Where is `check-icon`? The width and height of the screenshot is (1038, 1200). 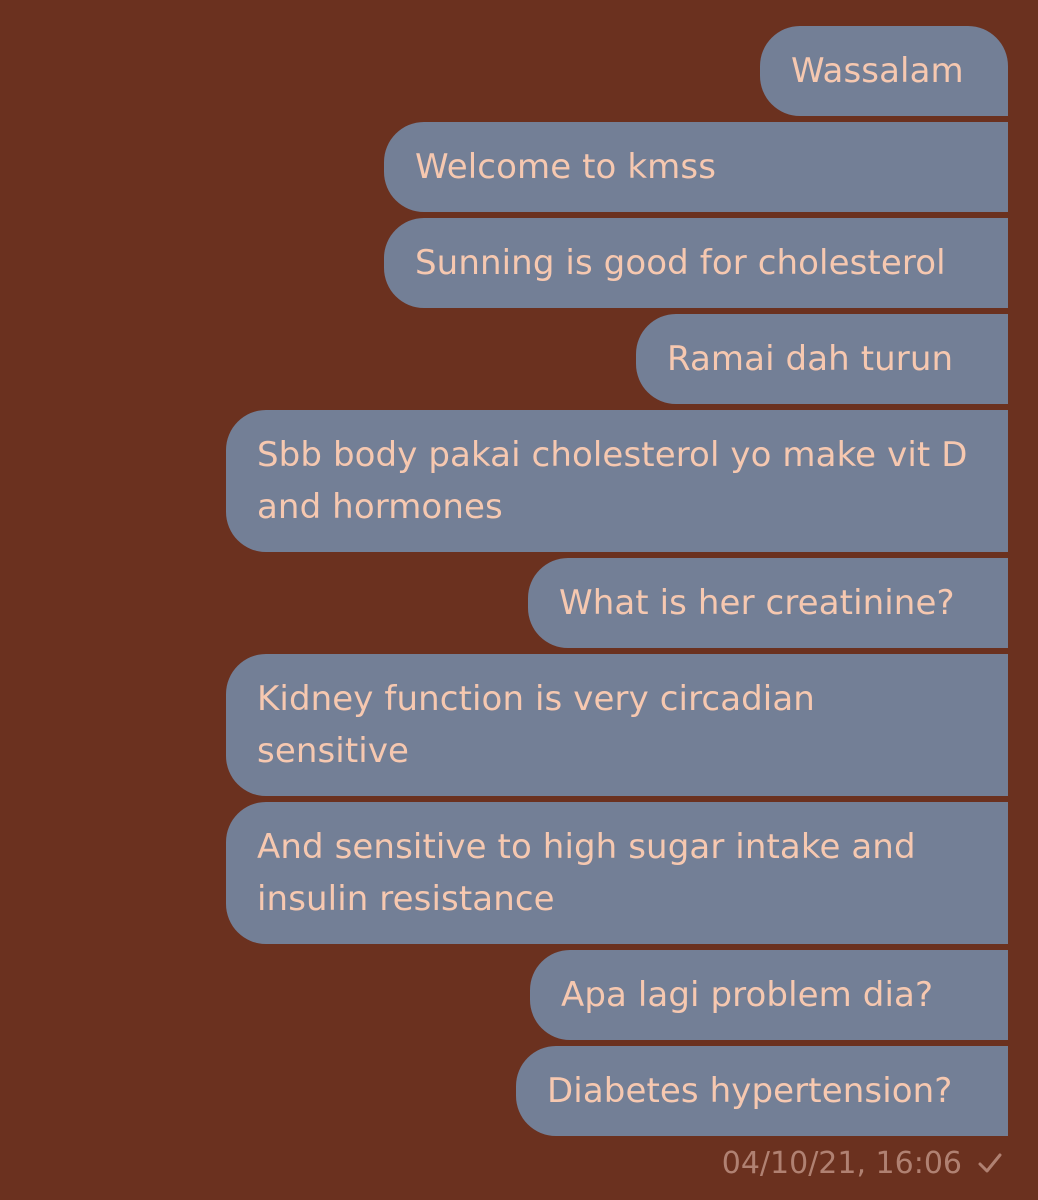
check-icon is located at coordinates (990, 1163).